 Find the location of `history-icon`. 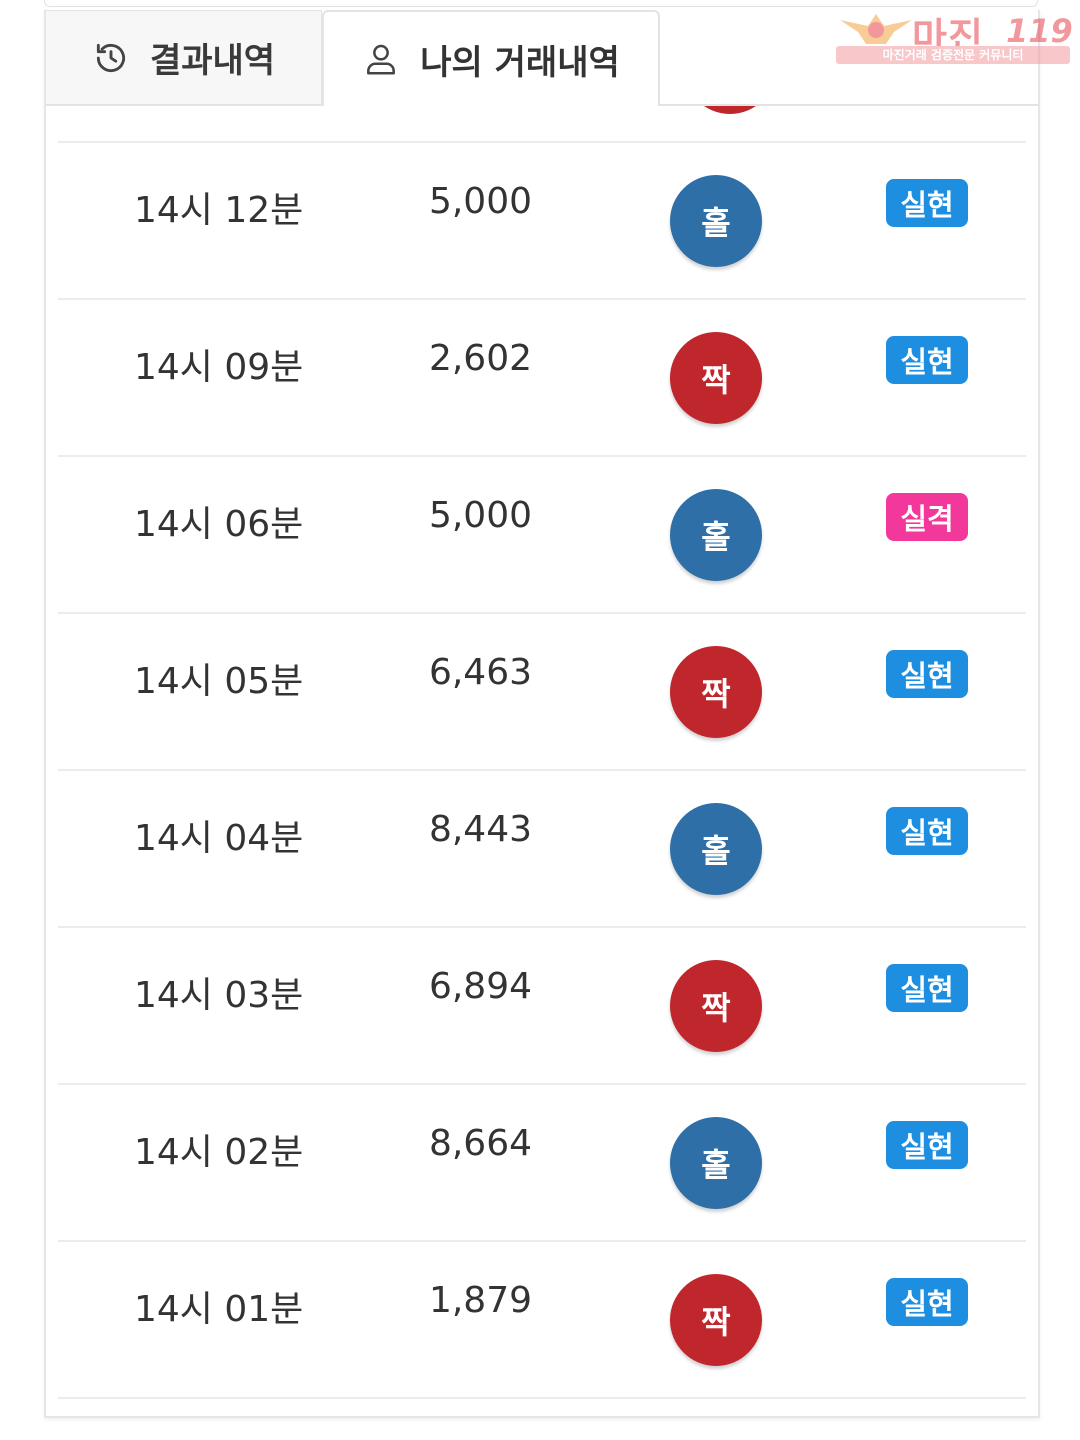

history-icon is located at coordinates (111, 58).